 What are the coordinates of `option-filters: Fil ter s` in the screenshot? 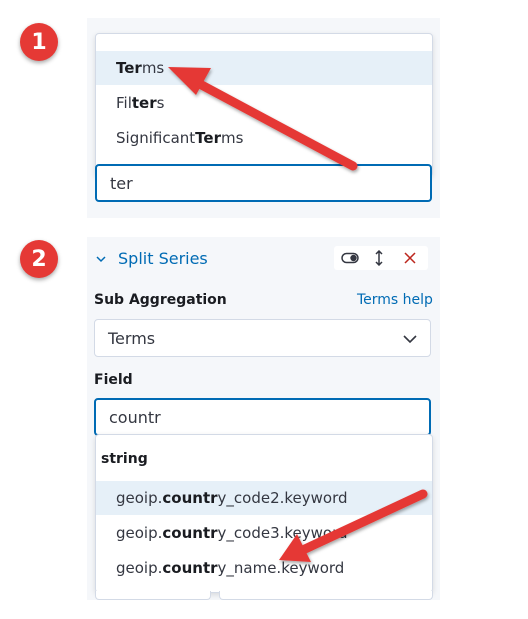 It's located at (264, 103).